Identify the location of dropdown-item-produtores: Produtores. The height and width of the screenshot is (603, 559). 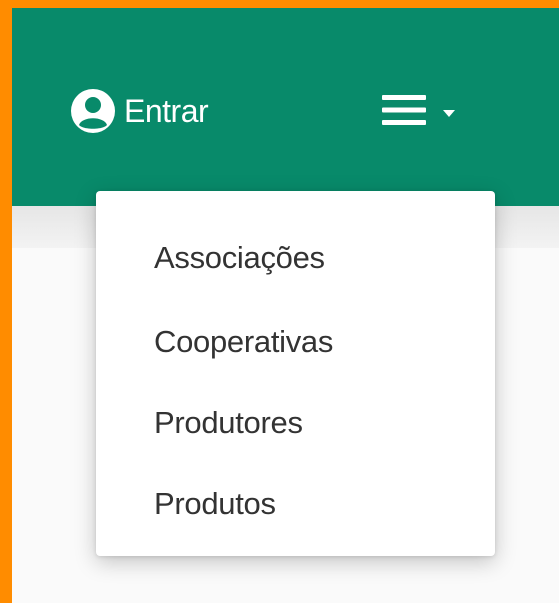
(295, 422).